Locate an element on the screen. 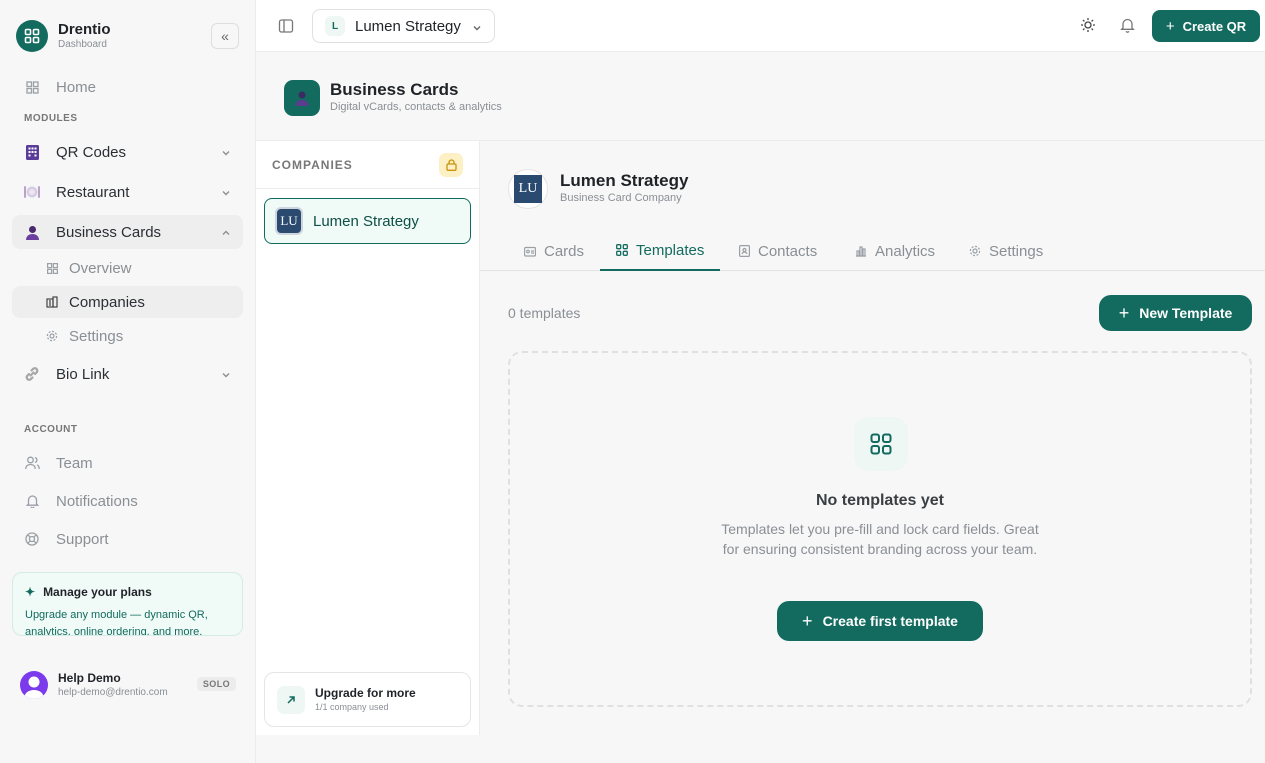 The height and width of the screenshot is (763, 1265). nav-home-label: Home is located at coordinates (76, 87).